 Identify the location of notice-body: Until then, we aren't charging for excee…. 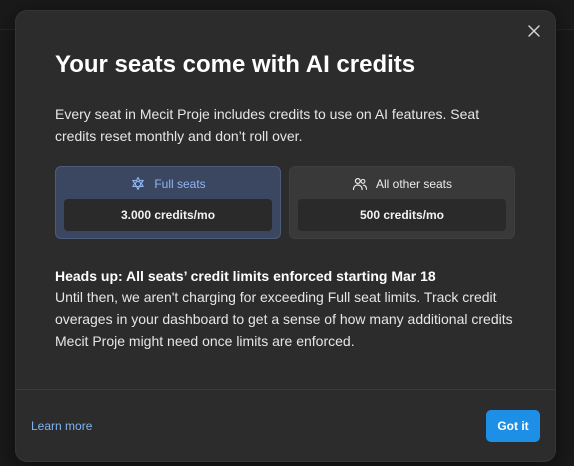
(284, 319).